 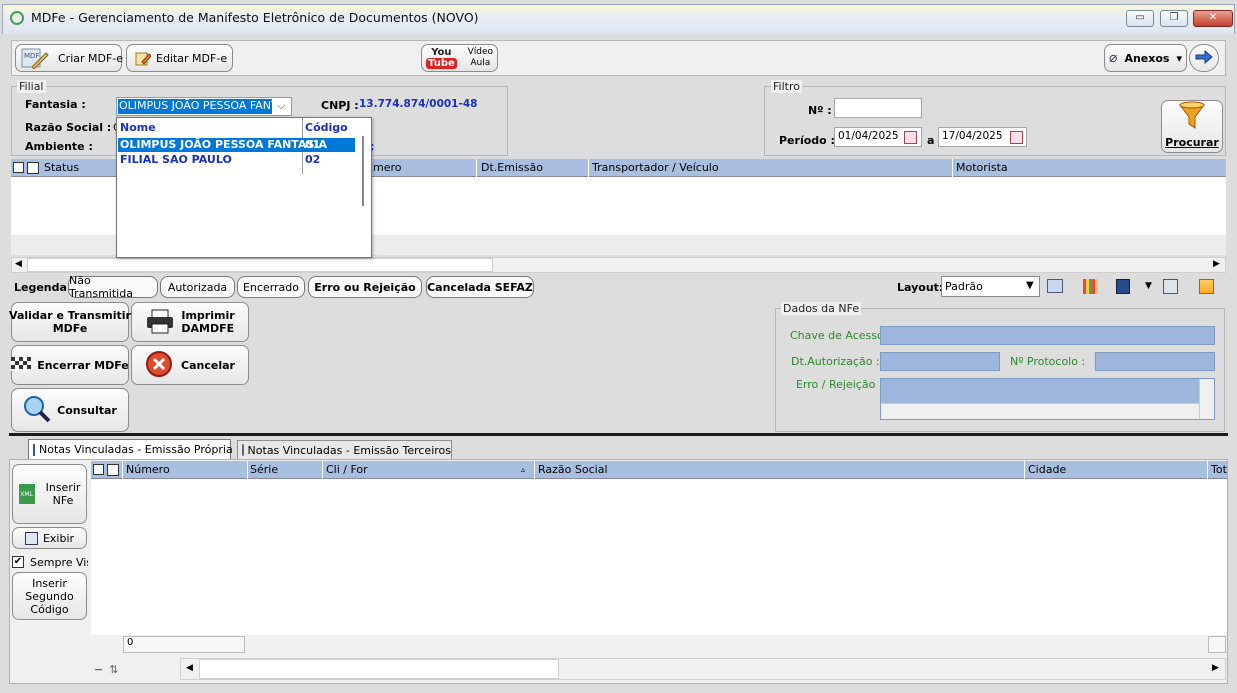 I want to click on minimize-button: ▭, so click(x=1140, y=18).